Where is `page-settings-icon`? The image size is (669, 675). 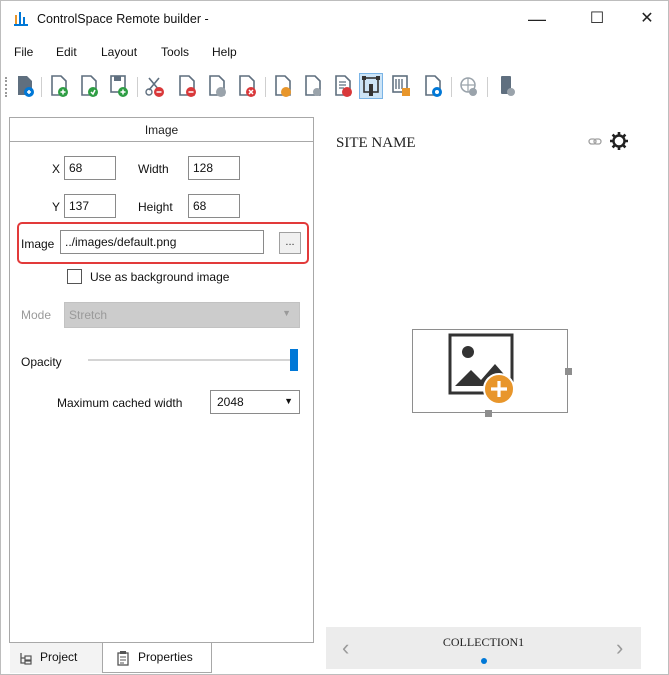 page-settings-icon is located at coordinates (433, 86).